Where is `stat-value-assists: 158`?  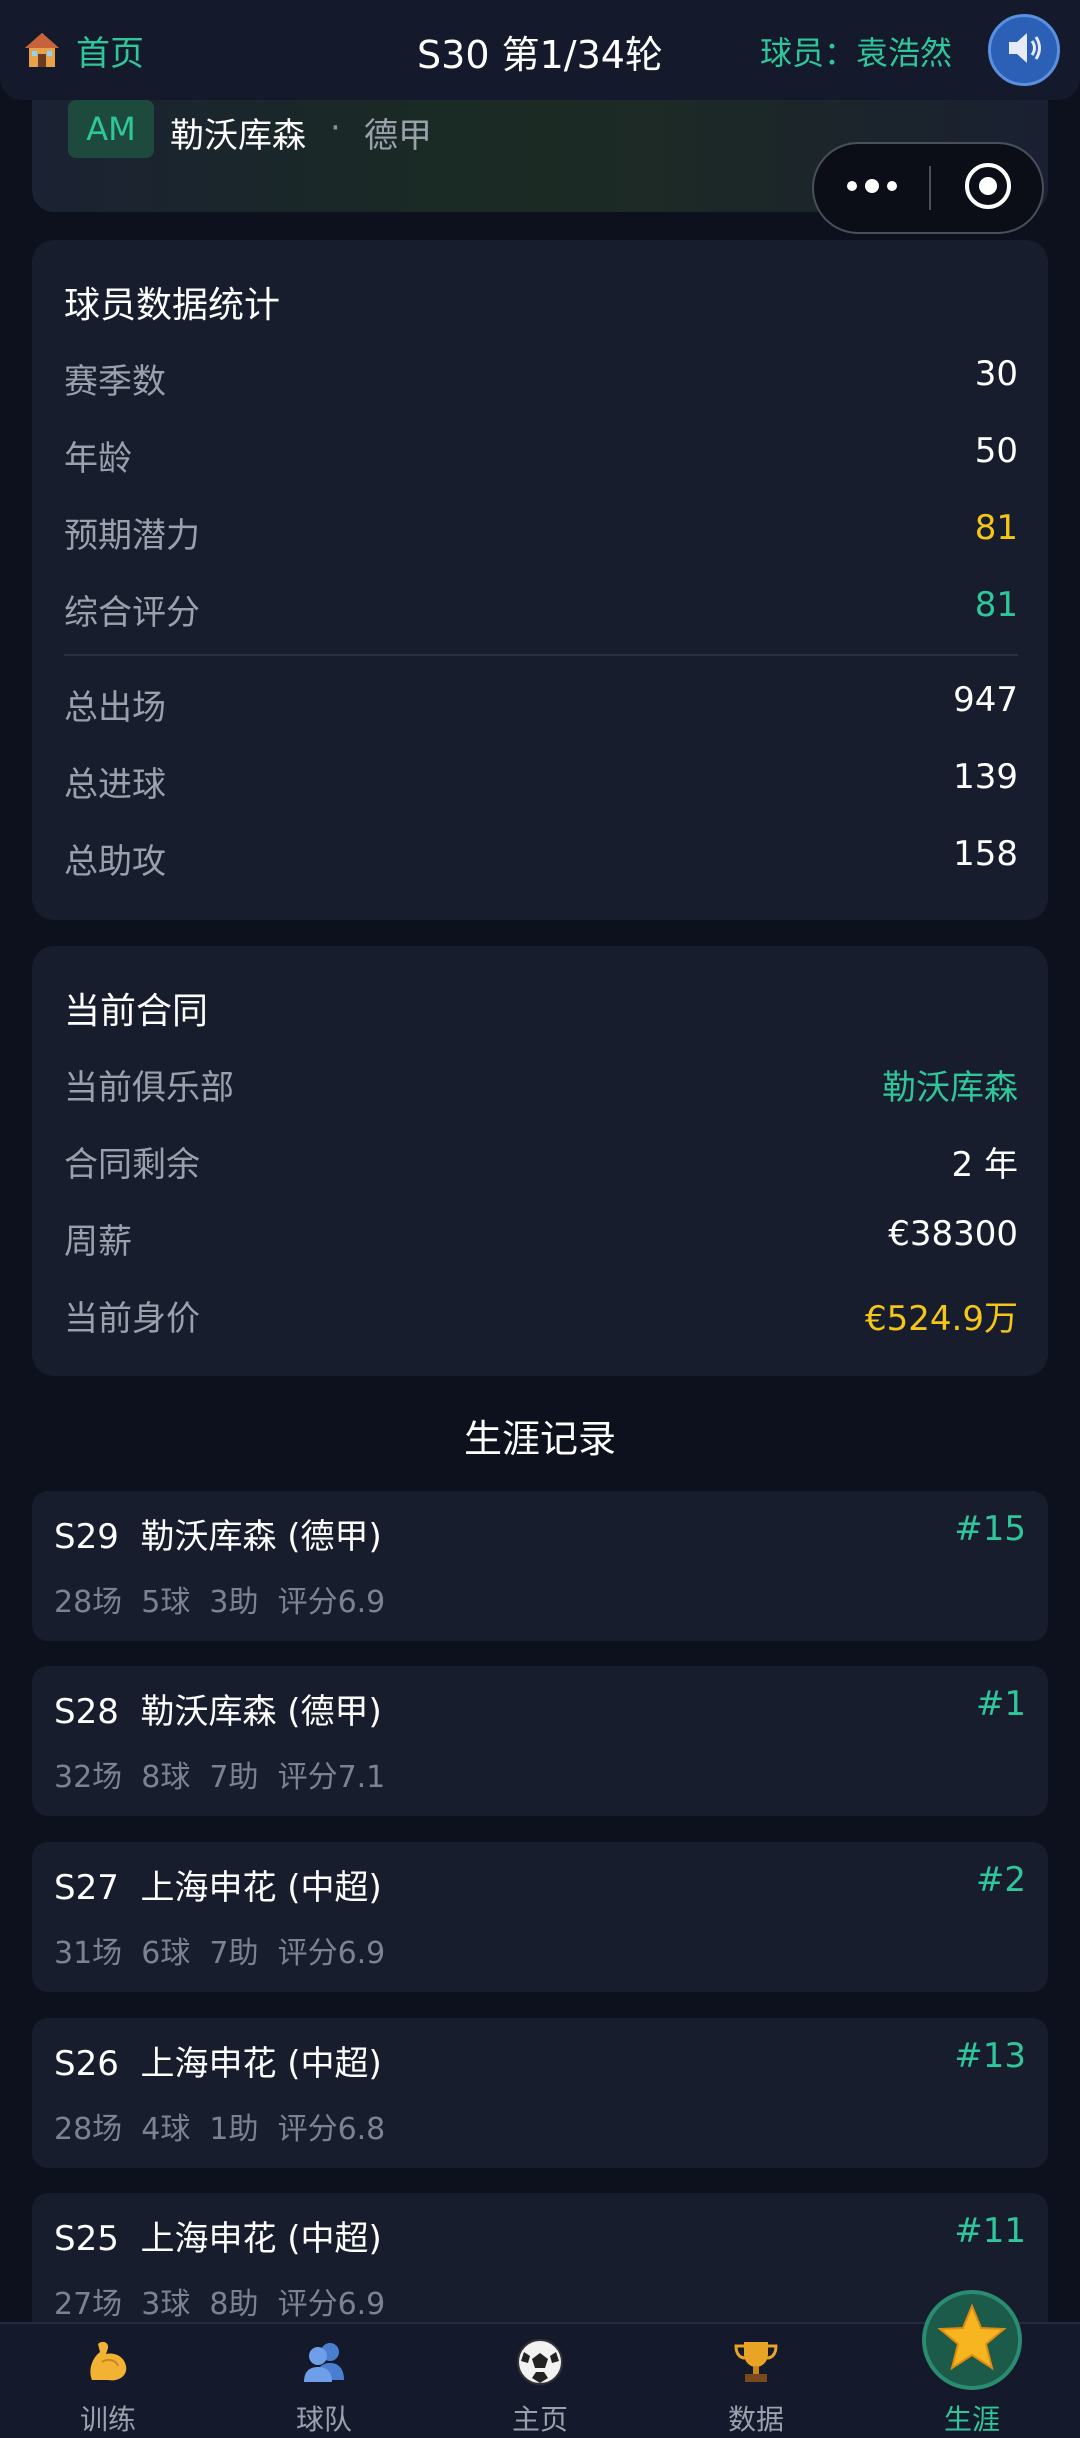
stat-value-assists: 158 is located at coordinates (985, 854).